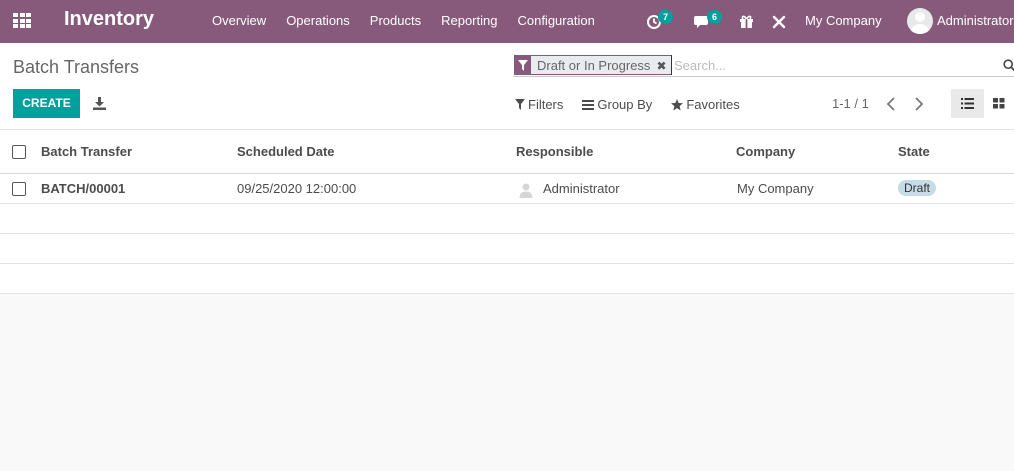  I want to click on filter-facet-icon, so click(523, 65).